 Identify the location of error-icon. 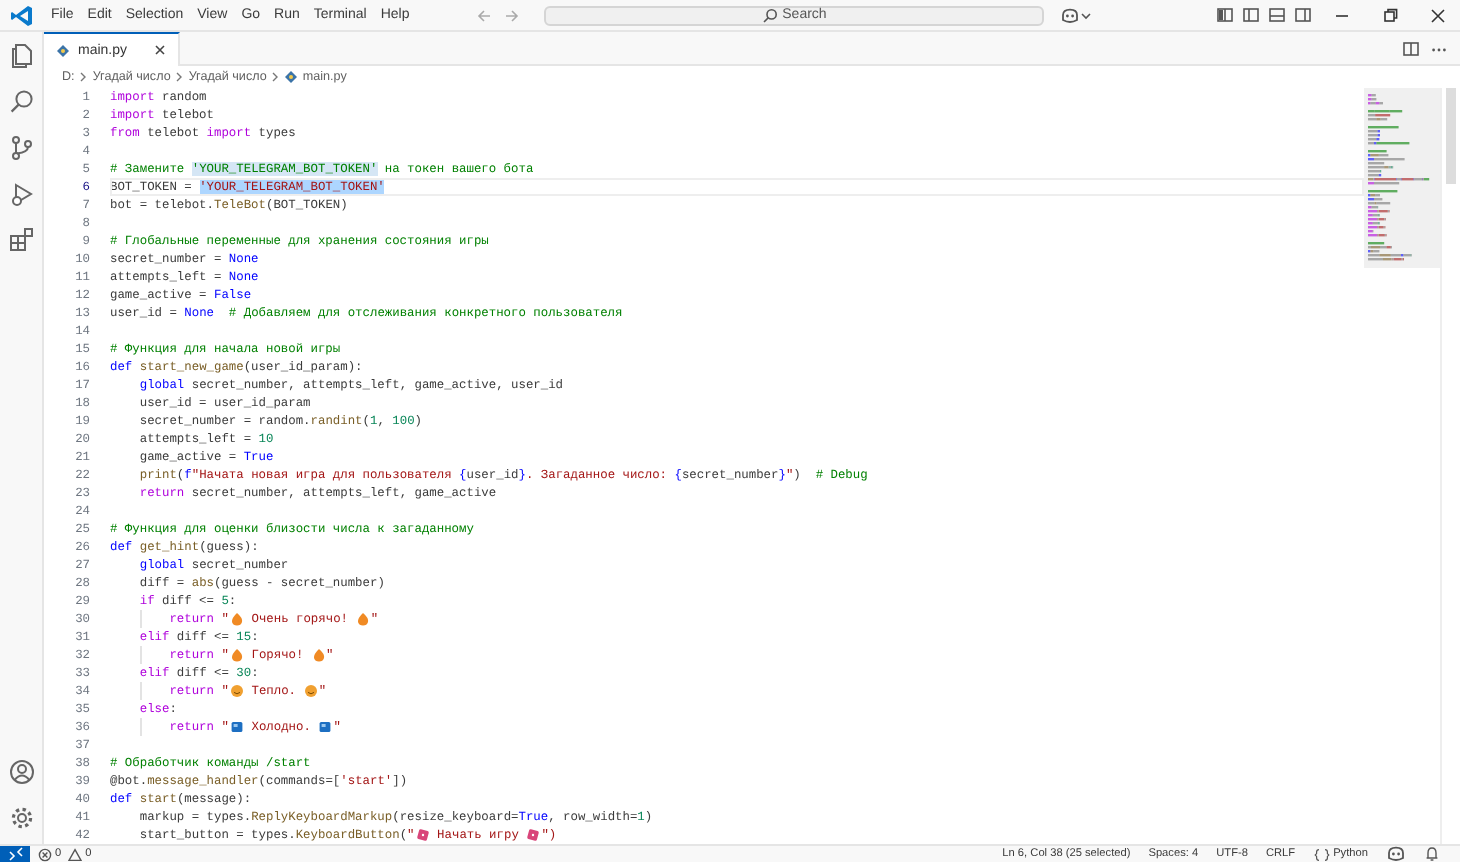
(45, 854).